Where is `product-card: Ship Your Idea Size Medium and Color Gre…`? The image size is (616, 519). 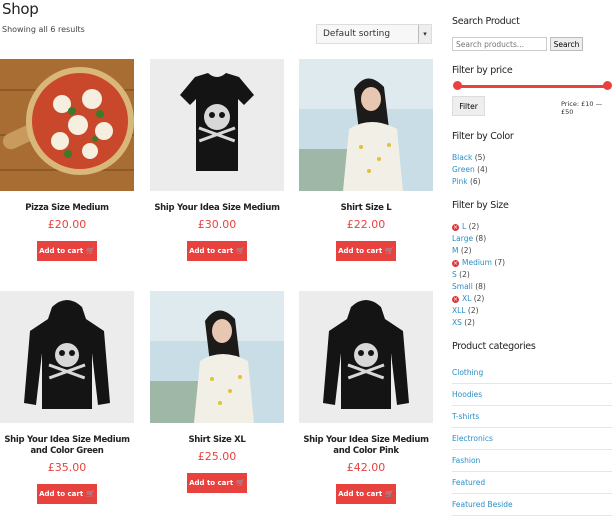 product-card: Ship Your Idea Size Medium and Color Gre… is located at coordinates (67, 397).